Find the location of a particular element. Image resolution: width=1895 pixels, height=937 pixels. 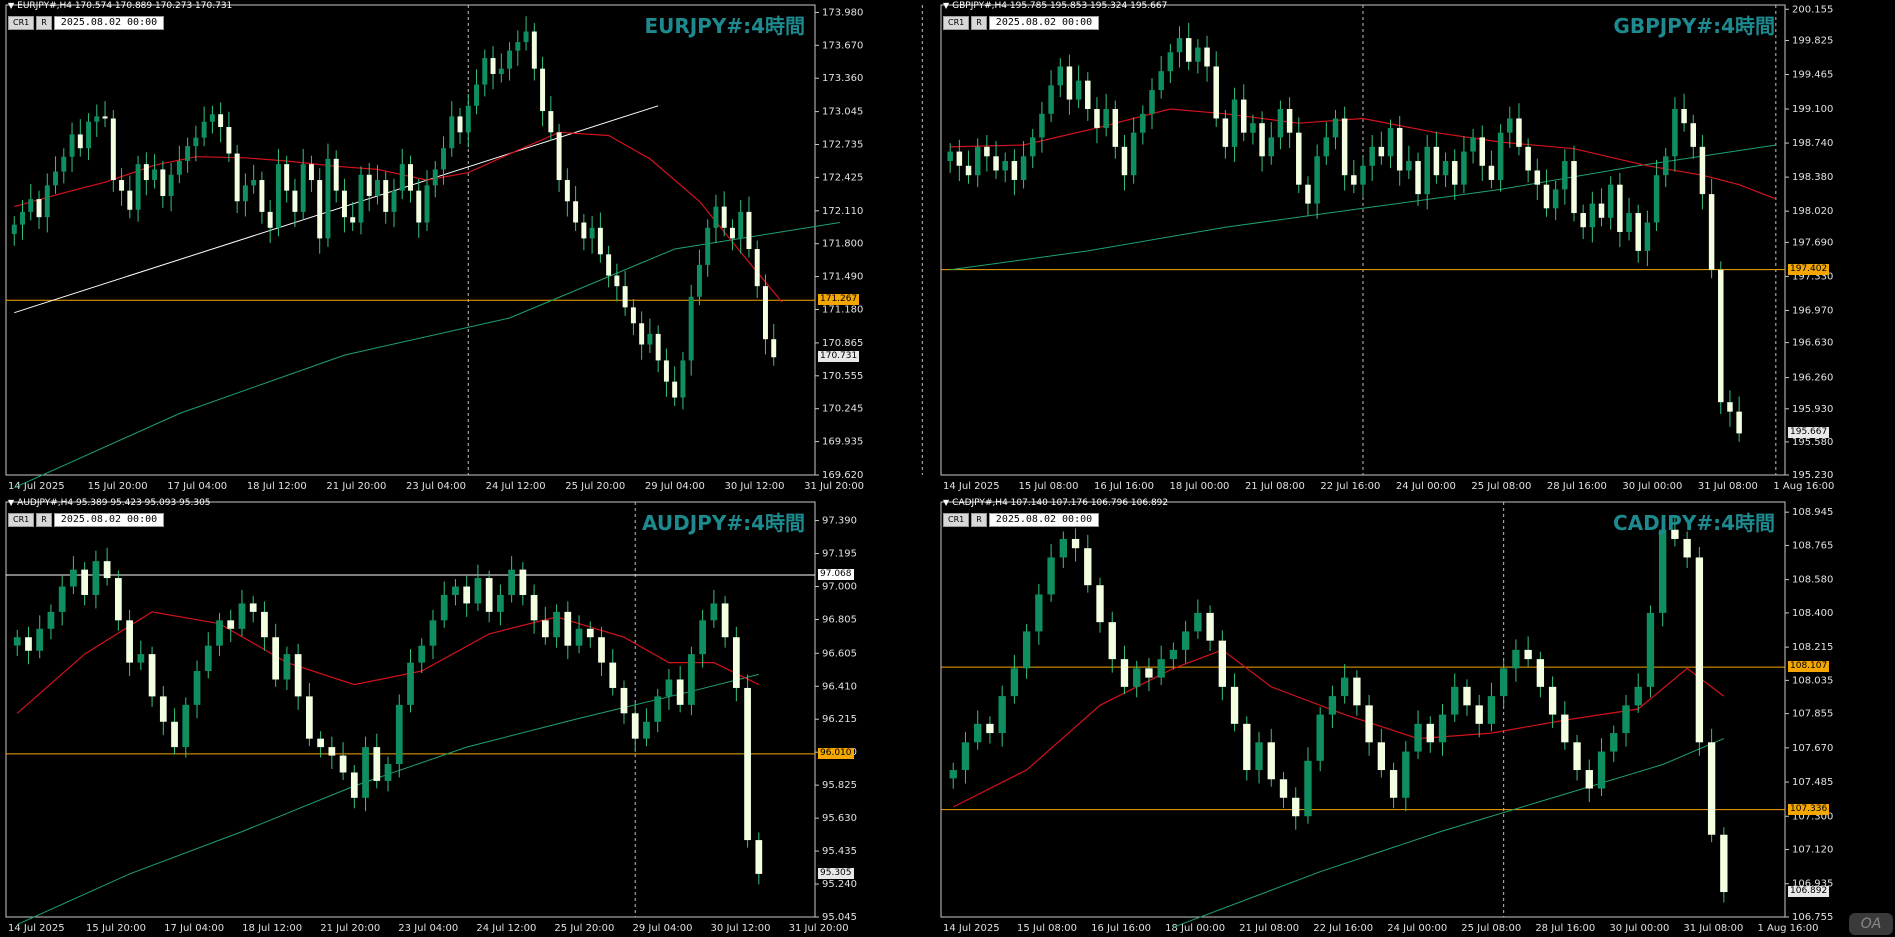

x-tick-label: 30 Jul 00:00 is located at coordinates (1639, 928).